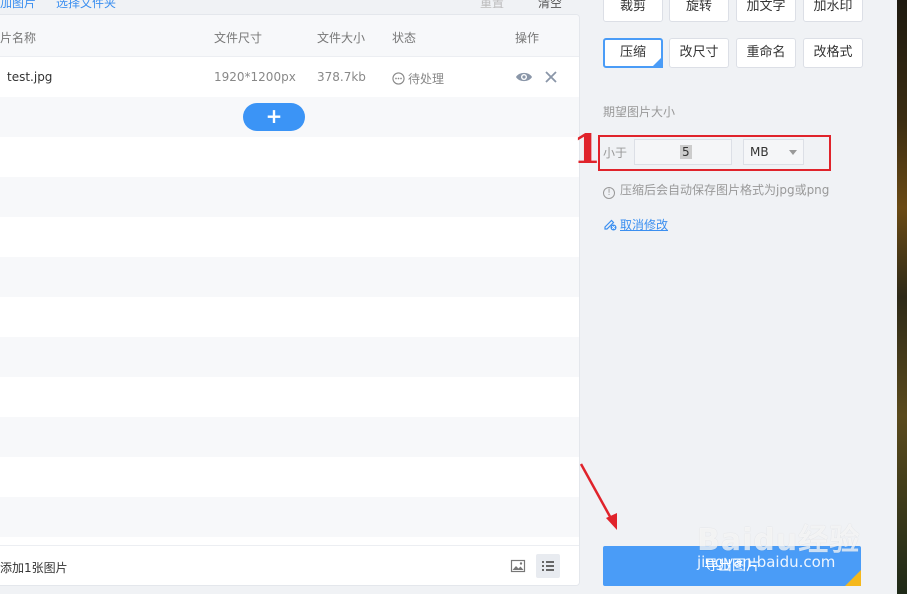 The width and height of the screenshot is (907, 594). What do you see at coordinates (759, 152) in the screenshot?
I see `size-unit-value: MB` at bounding box center [759, 152].